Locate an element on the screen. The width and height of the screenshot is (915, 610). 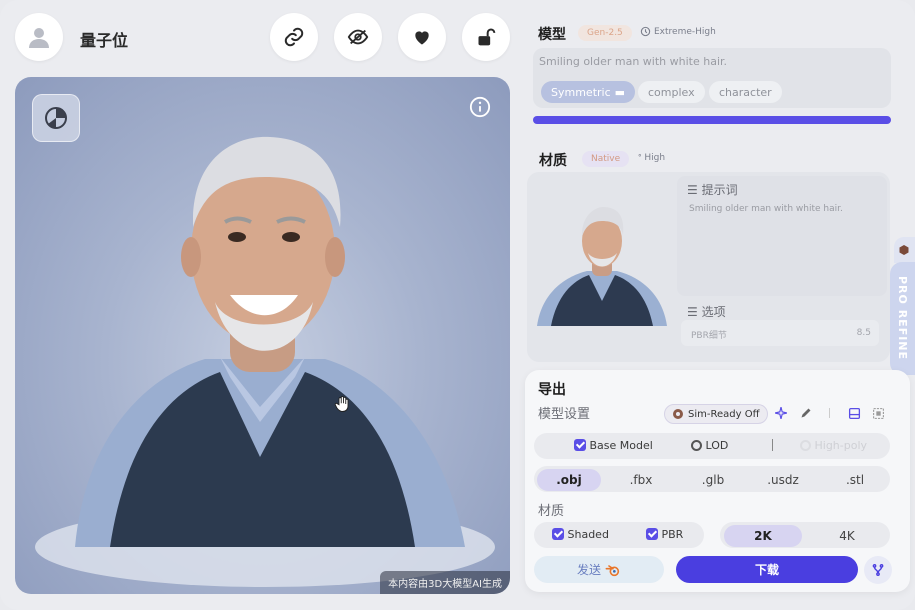
pencil-icon is located at coordinates (806, 413).